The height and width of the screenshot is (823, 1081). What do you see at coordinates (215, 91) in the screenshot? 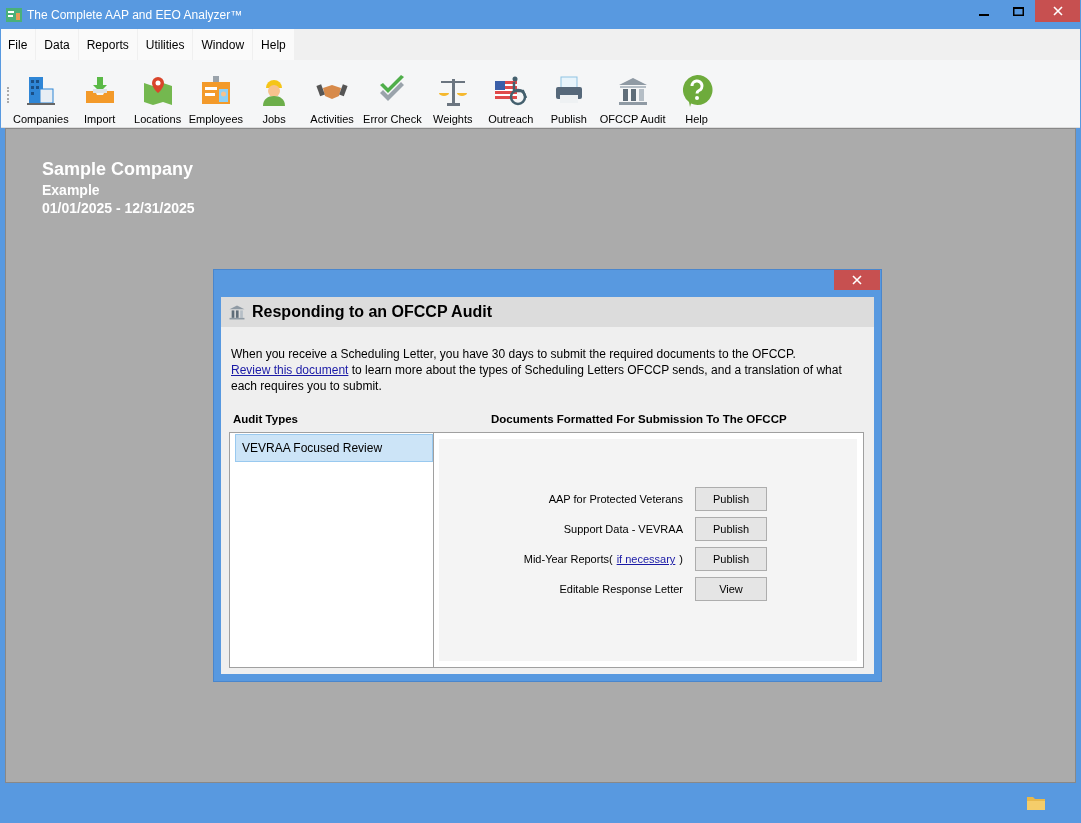
I see `id-badge-icon` at bounding box center [215, 91].